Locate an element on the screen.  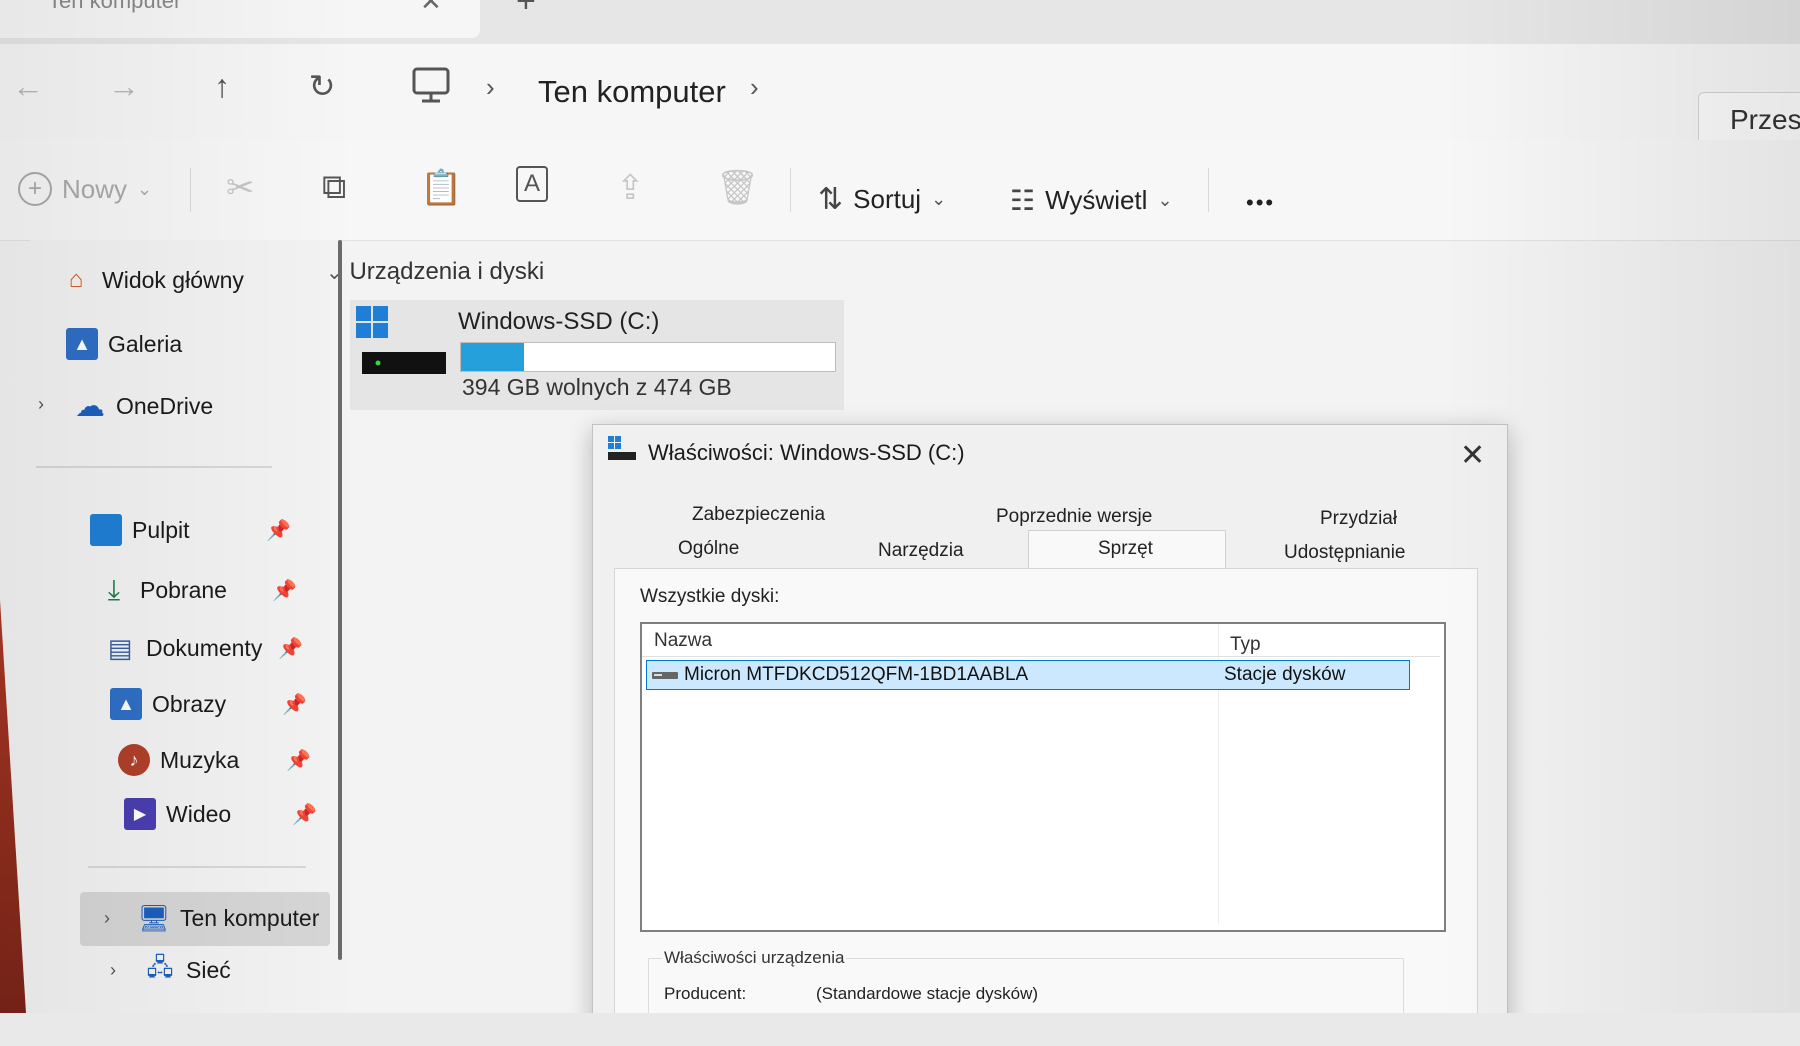
breadcrumb-current: Ten komputer is located at coordinates (632, 92).